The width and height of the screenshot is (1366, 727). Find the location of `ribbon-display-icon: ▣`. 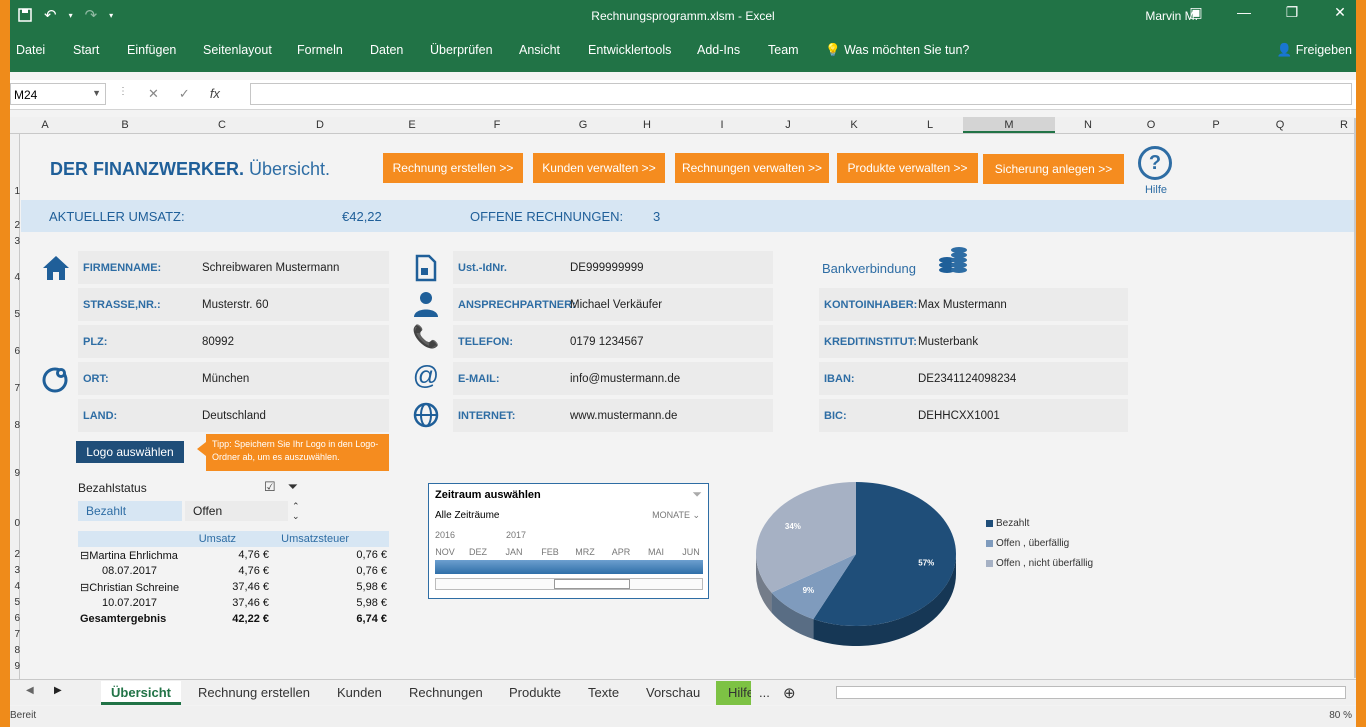

ribbon-display-icon: ▣ is located at coordinates (1196, 12).